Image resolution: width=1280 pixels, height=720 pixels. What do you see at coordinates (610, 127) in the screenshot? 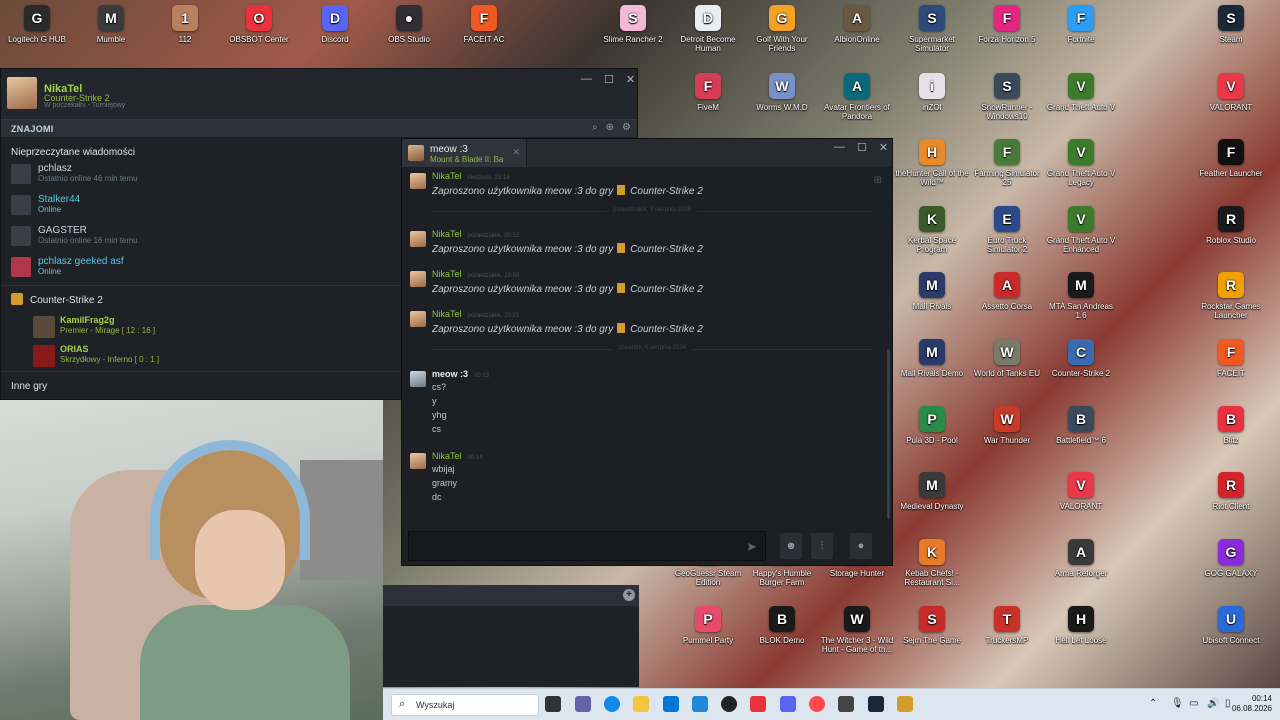
I see `add-friend-icon: ⊕` at bounding box center [610, 127].